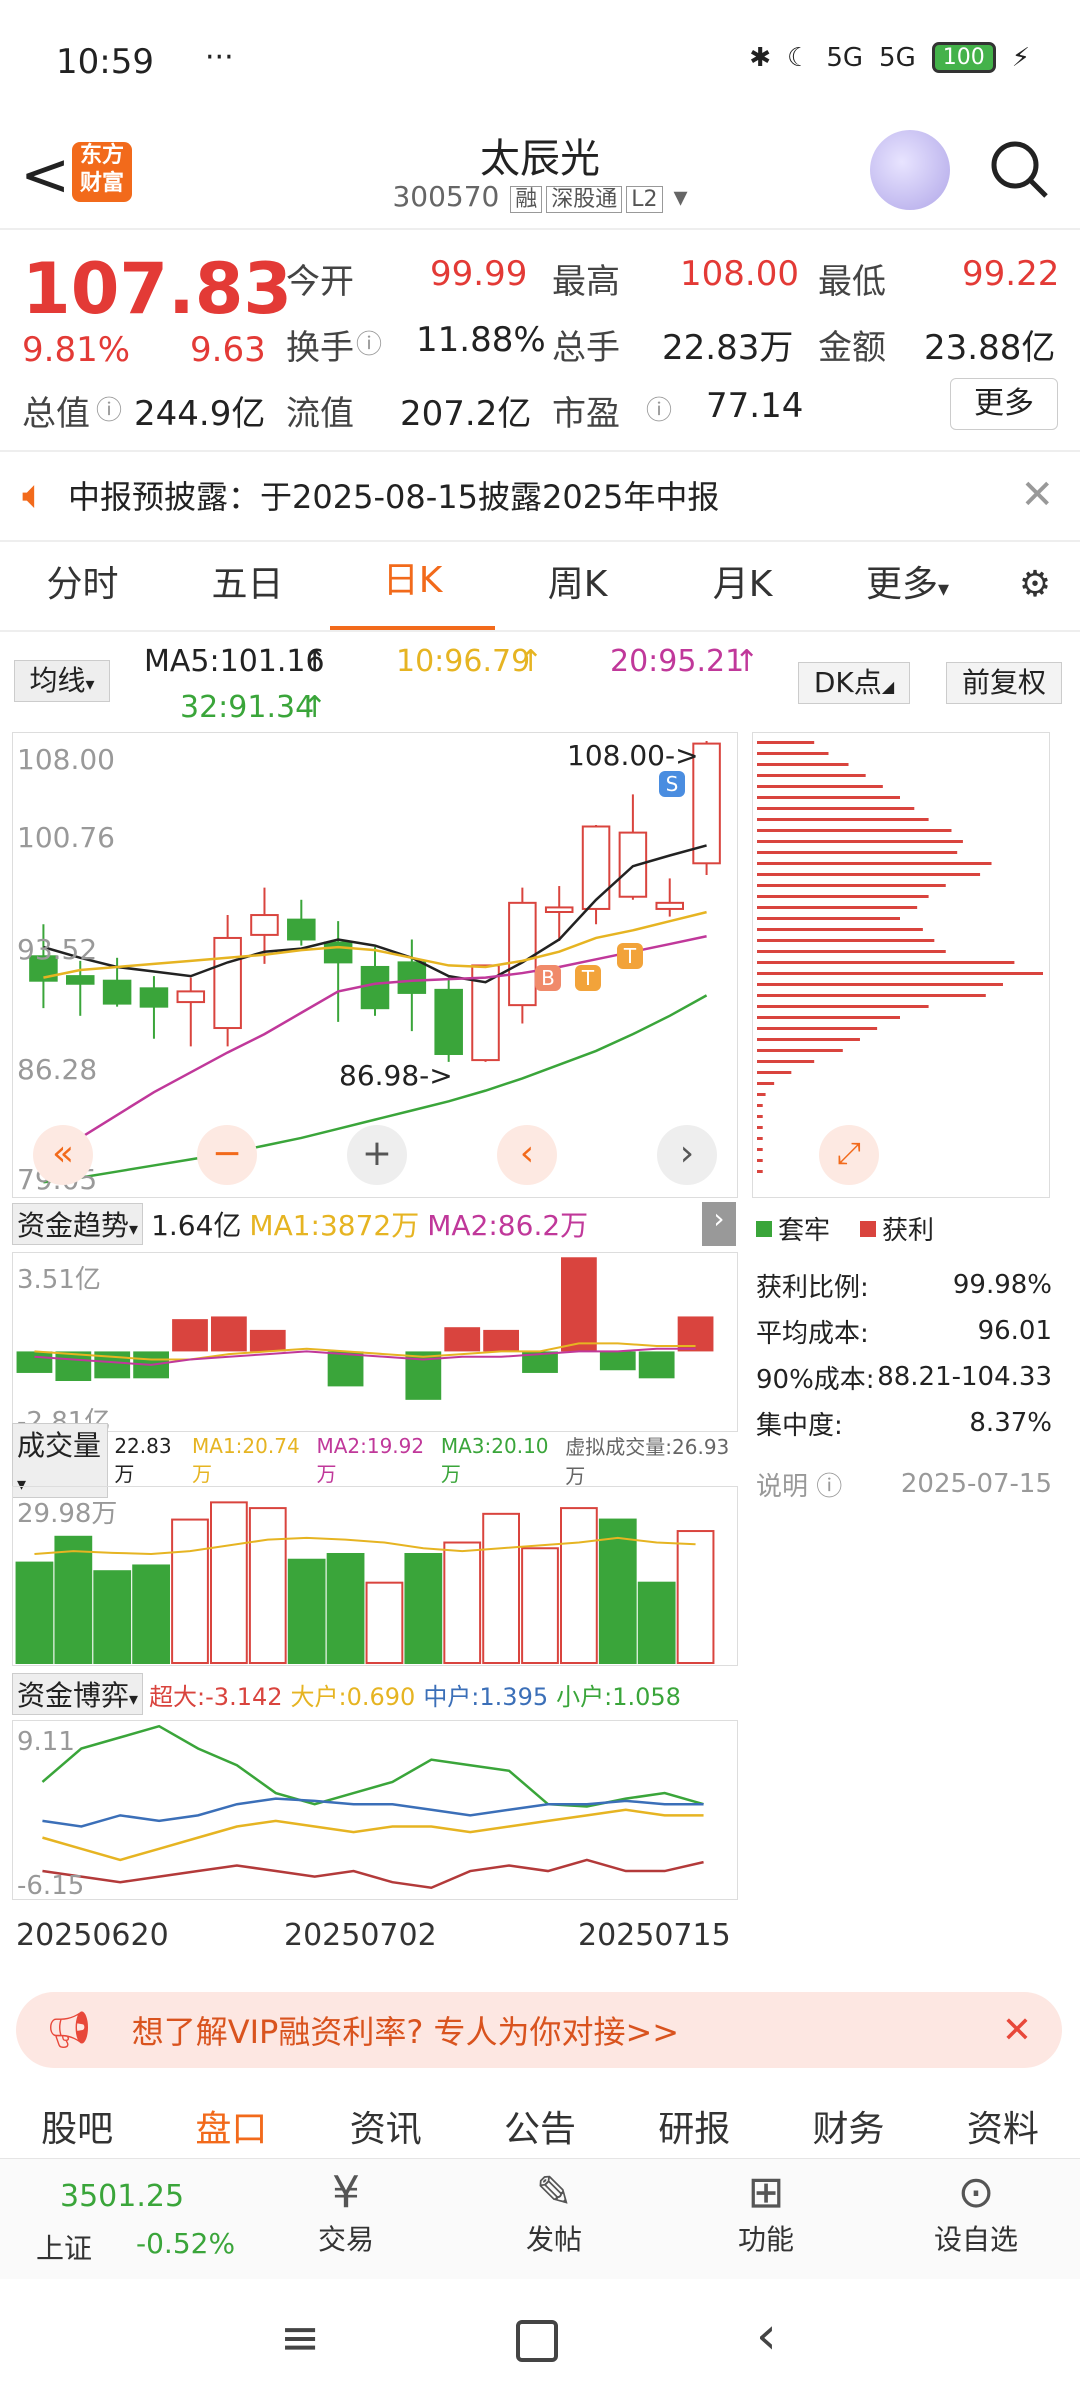 This screenshot has height=2400, width=1080. Describe the element at coordinates (766, 2336) in the screenshot. I see `back-nav-icon: ‹` at that location.